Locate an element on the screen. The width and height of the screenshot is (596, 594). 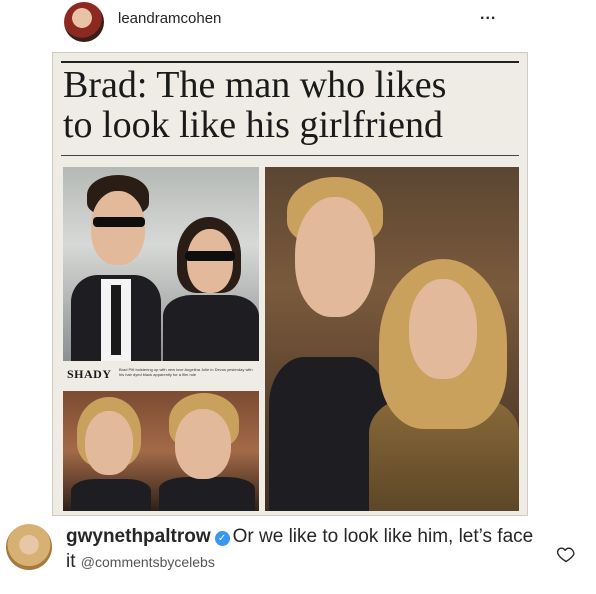
headline-line-2: to look like his girlfriend is located at coordinates (253, 125).